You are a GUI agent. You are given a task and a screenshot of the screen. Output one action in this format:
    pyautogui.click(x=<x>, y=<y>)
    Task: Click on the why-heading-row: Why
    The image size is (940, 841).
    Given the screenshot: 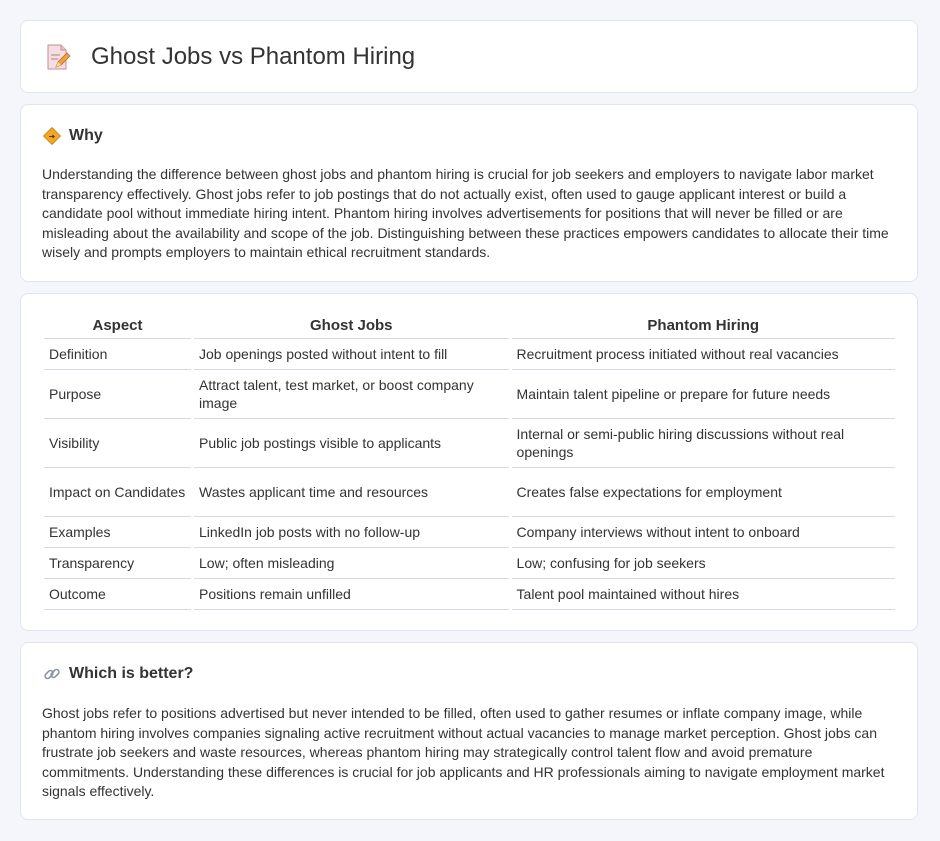 What is the action you would take?
    pyautogui.click(x=72, y=136)
    